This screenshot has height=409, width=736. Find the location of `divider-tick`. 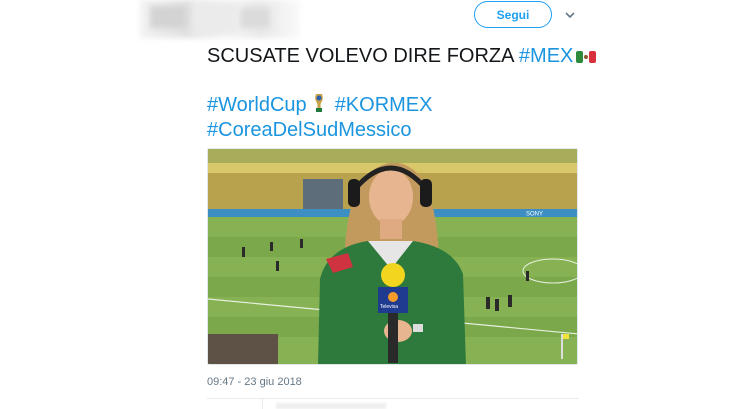

divider-tick is located at coordinates (262, 404).